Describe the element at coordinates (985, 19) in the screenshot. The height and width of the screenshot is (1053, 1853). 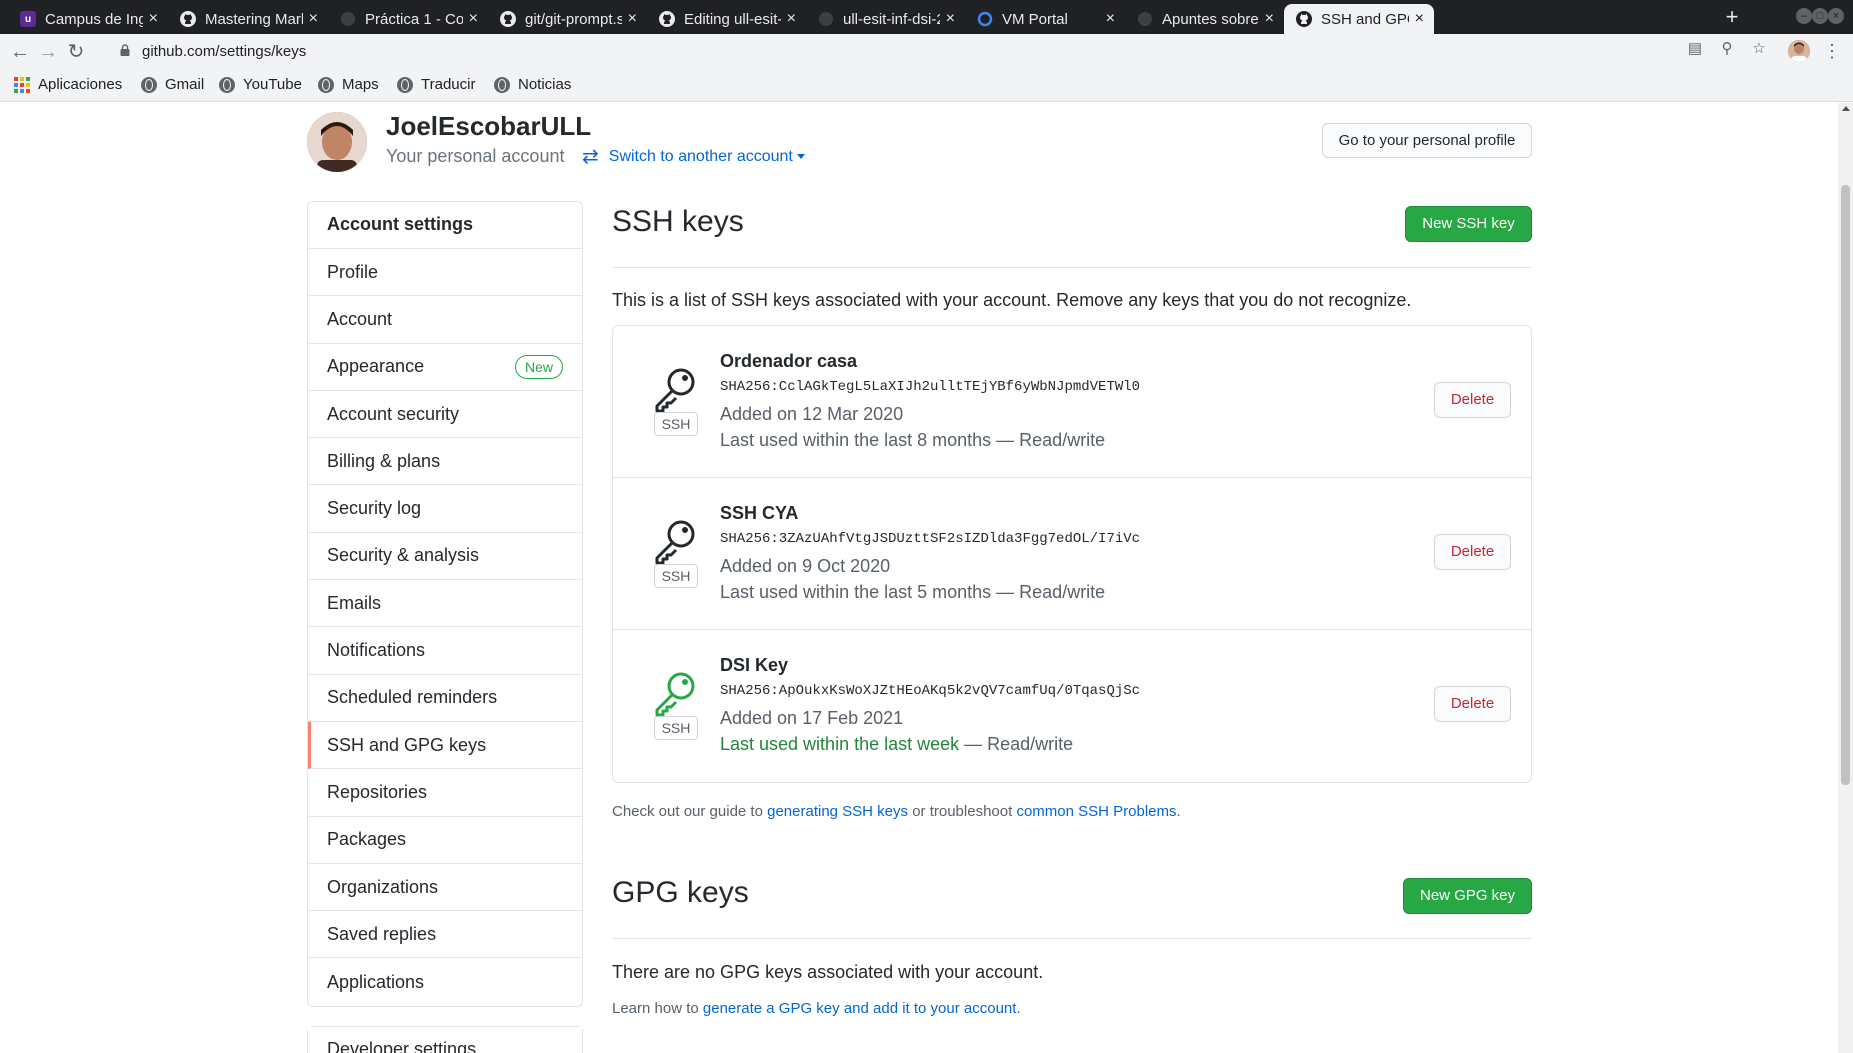
I see `vm-portal-icon` at that location.